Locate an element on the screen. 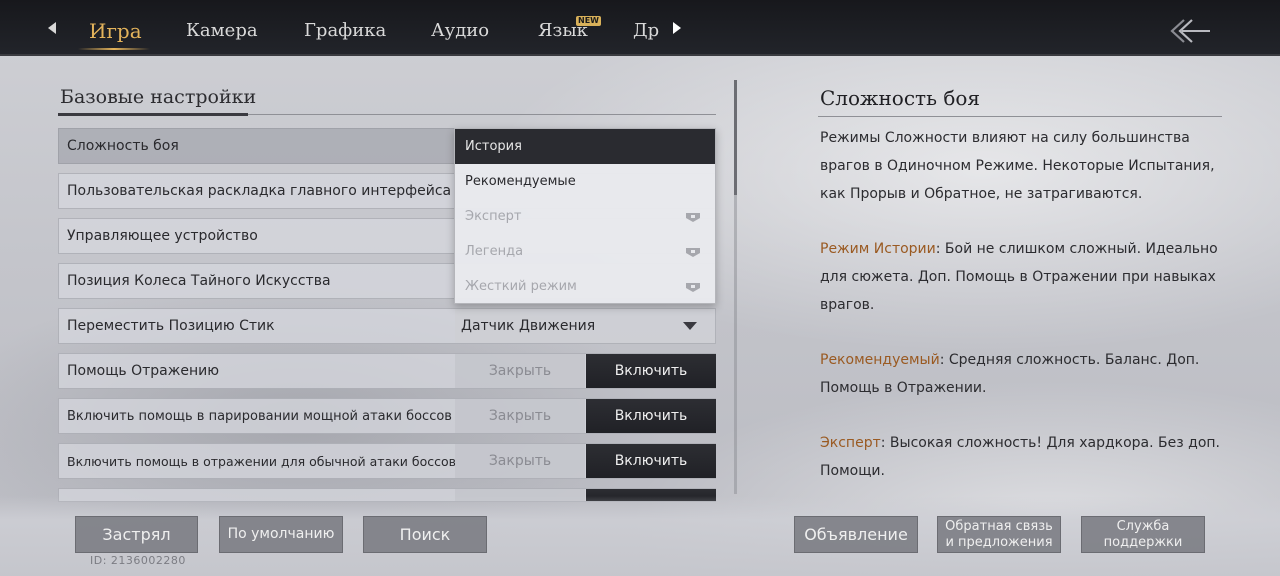  select-value: Датчик Движения is located at coordinates (528, 326).